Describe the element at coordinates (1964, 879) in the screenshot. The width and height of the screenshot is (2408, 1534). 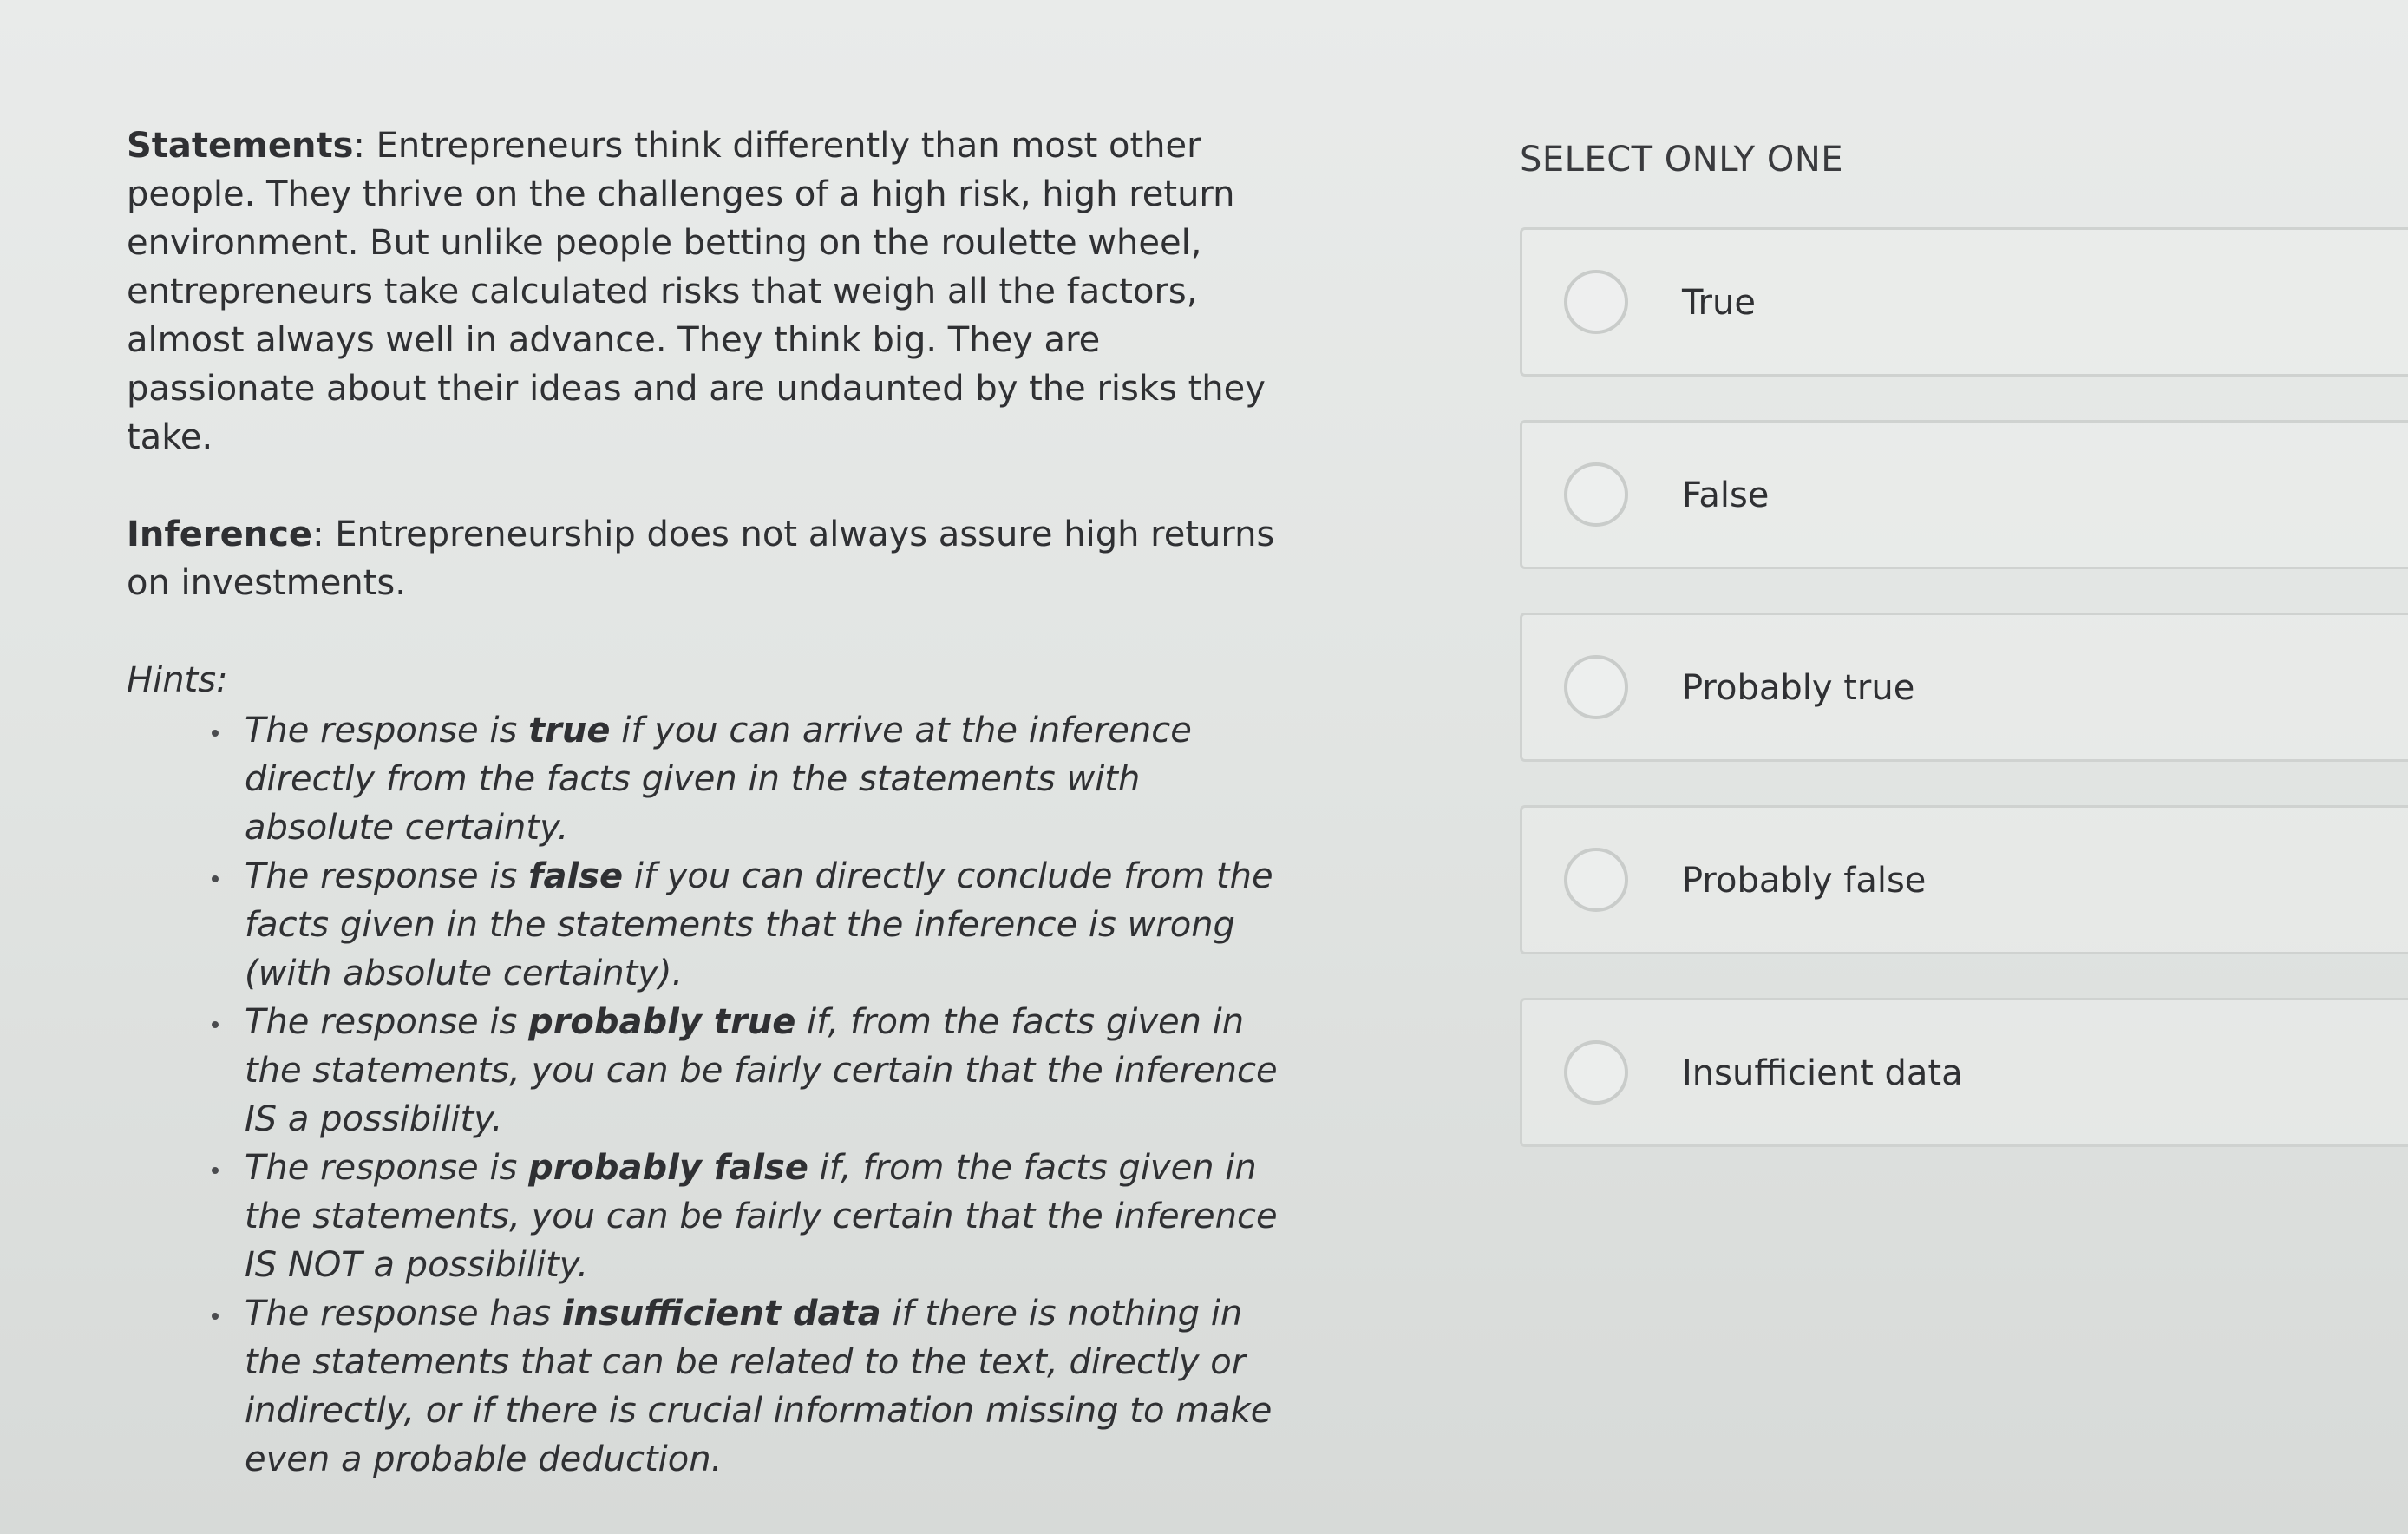
I see `option-probably-false: Probably false` at that location.